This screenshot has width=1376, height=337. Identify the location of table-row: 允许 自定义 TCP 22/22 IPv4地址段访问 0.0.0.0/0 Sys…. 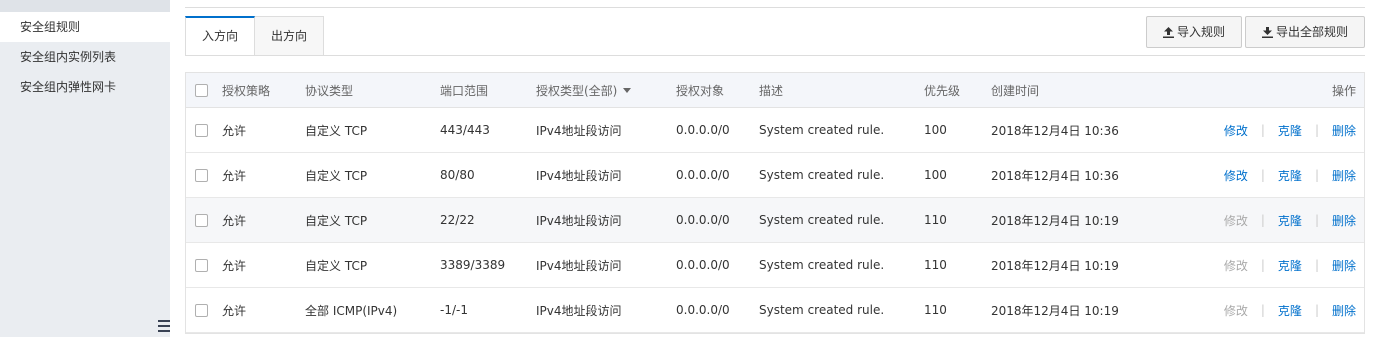
(775, 220).